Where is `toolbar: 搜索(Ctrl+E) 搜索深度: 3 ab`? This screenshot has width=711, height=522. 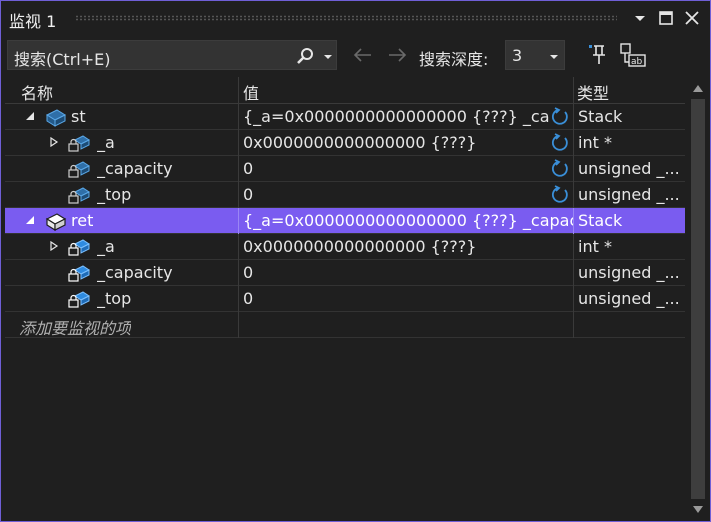 toolbar: 搜索(Ctrl+E) 搜索深度: 3 ab is located at coordinates (355, 56).